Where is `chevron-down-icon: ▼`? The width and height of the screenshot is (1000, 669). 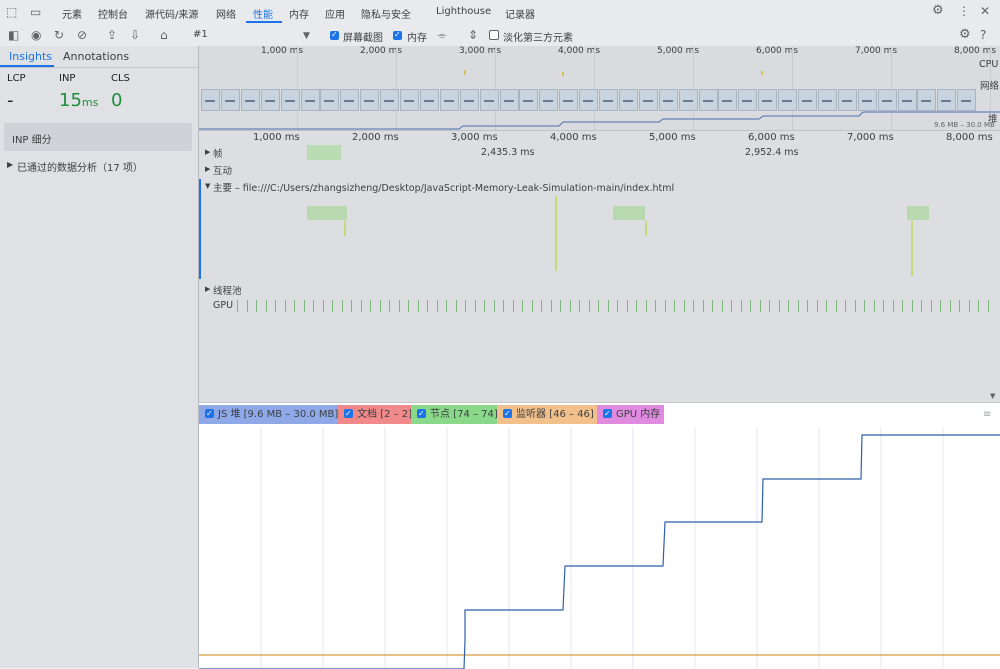
chevron-down-icon: ▼ is located at coordinates (306, 36).